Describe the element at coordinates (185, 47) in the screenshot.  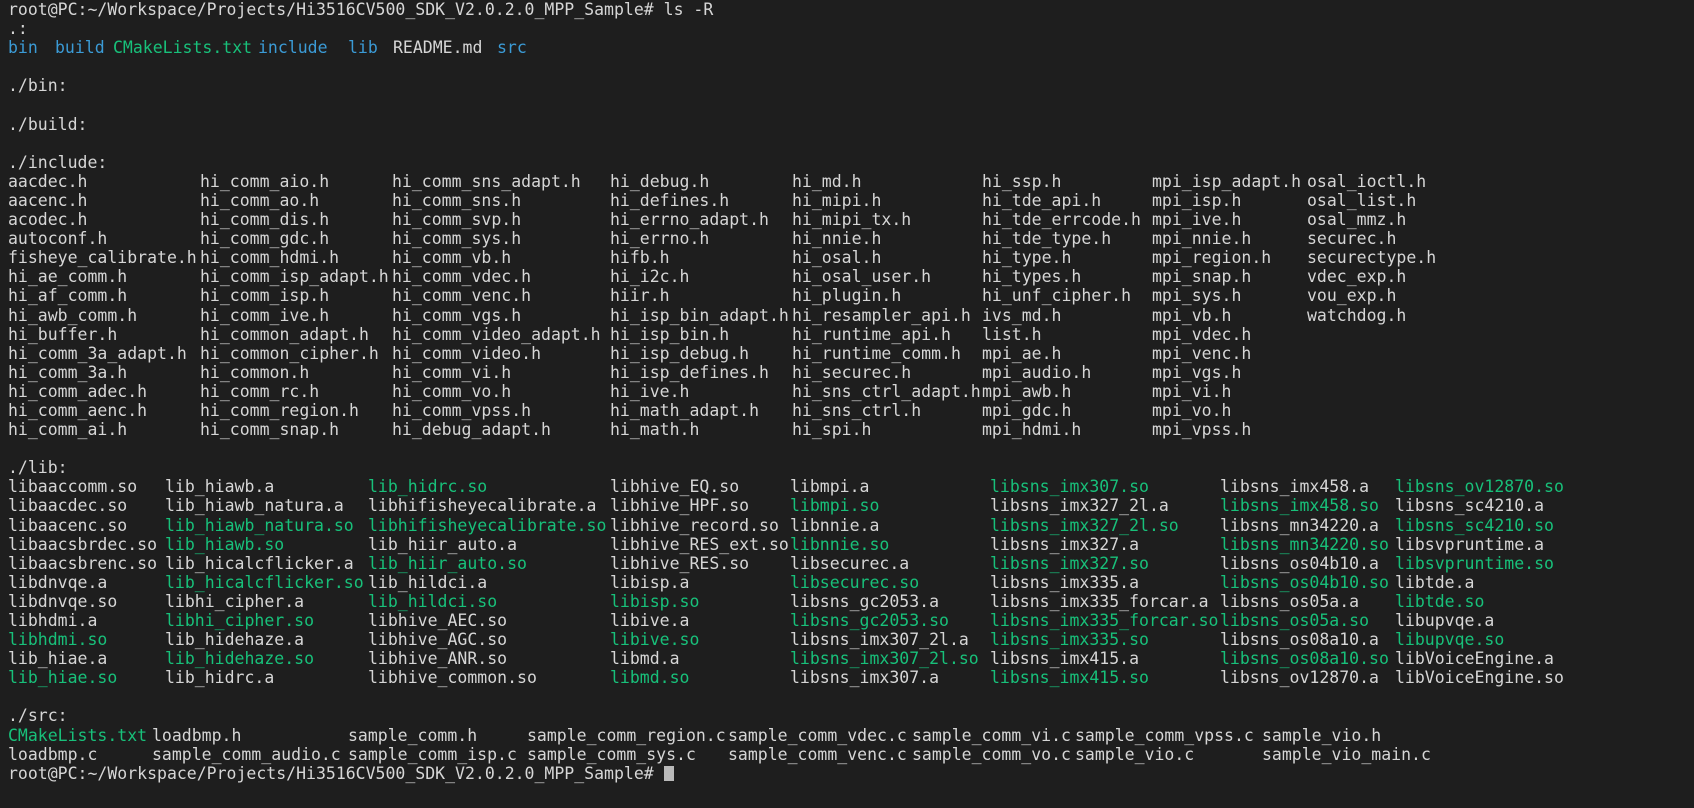
I see `file-cmakelists: CMakeLists.txt` at that location.